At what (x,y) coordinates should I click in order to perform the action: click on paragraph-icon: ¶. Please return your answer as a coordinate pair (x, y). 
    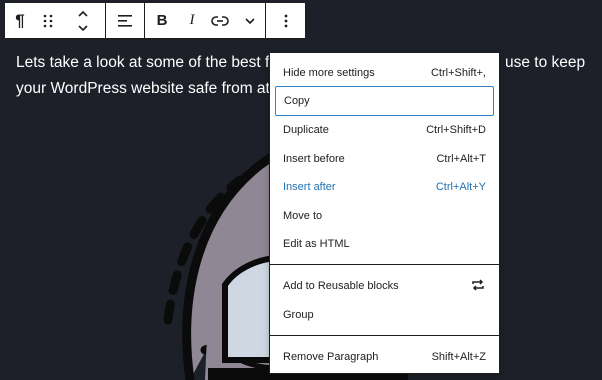
    Looking at the image, I should click on (20, 20).